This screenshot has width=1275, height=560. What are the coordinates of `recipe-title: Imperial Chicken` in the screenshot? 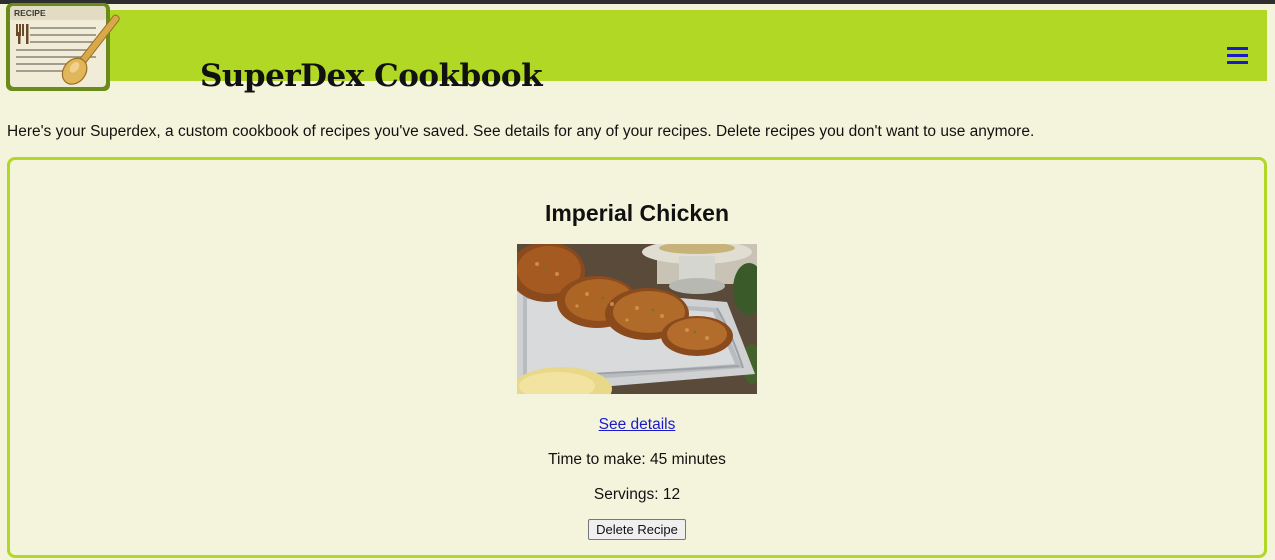 It's located at (637, 213).